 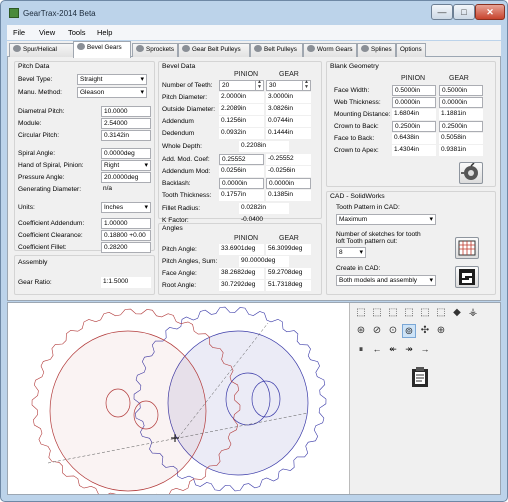 What do you see at coordinates (306, 85) in the screenshot?
I see `gear-teeth-spinner: ▲ ▼` at bounding box center [306, 85].